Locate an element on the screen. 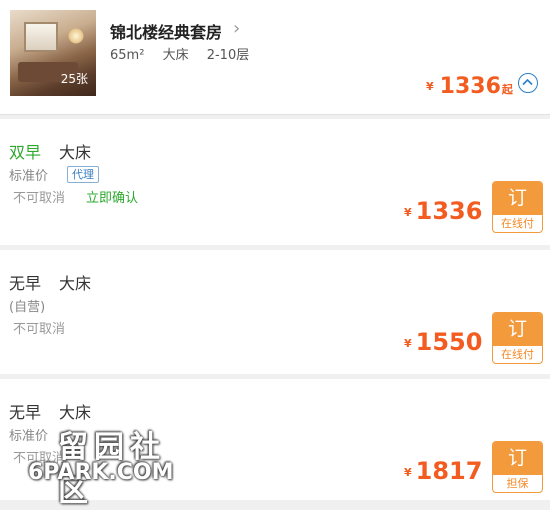 This screenshot has height=510, width=550. instant-confirm: 立即确认 is located at coordinates (112, 198).